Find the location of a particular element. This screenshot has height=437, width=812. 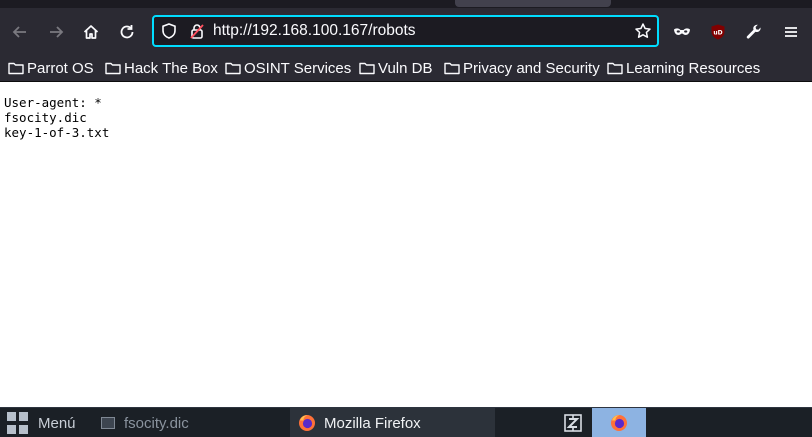

private-browsing-button is located at coordinates (682, 32).